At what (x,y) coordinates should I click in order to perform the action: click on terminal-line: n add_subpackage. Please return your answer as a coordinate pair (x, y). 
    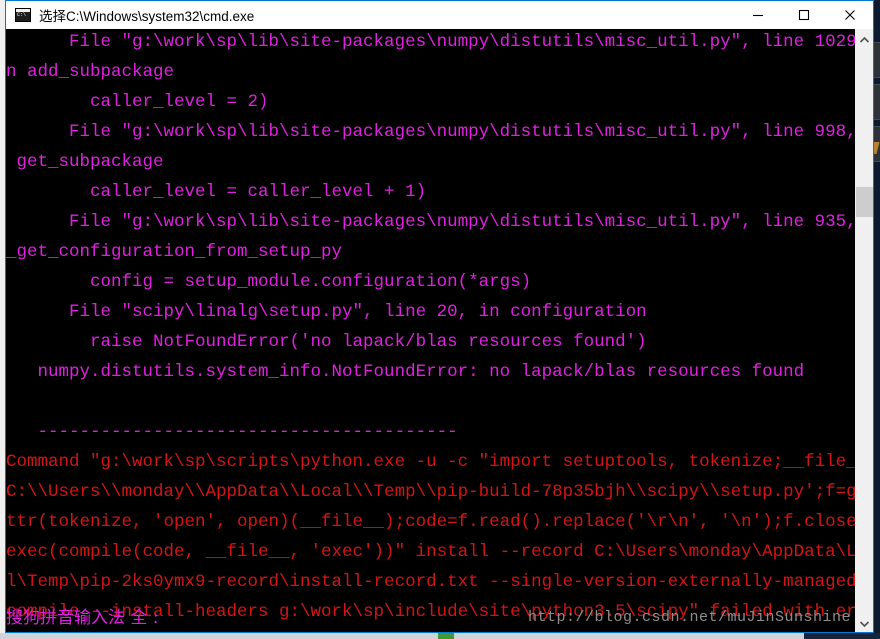
    Looking at the image, I should click on (90, 72).